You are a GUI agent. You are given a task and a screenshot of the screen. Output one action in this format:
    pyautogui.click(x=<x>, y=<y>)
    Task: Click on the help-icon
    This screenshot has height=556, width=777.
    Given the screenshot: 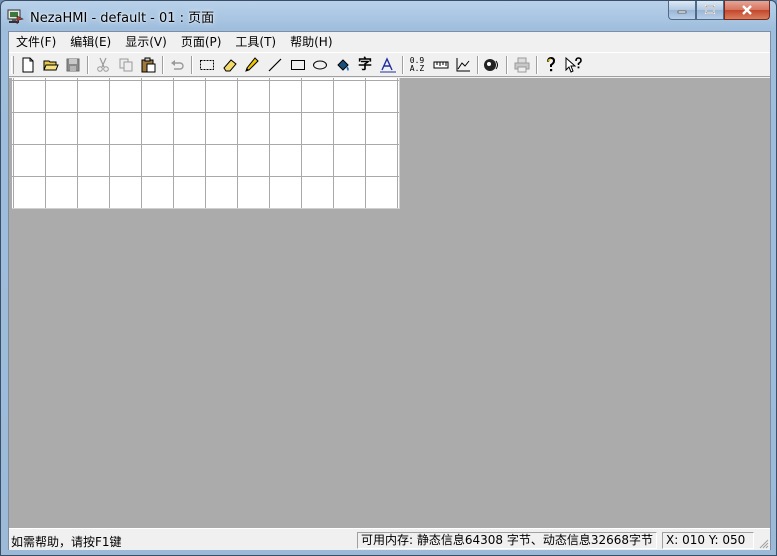 What is the action you would take?
    pyautogui.click(x=551, y=64)
    